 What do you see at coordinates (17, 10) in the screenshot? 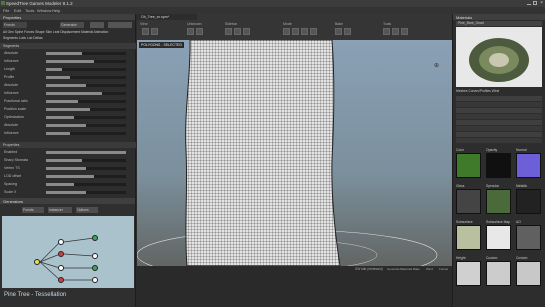
I see `menu-edit: Edit` at bounding box center [17, 10].